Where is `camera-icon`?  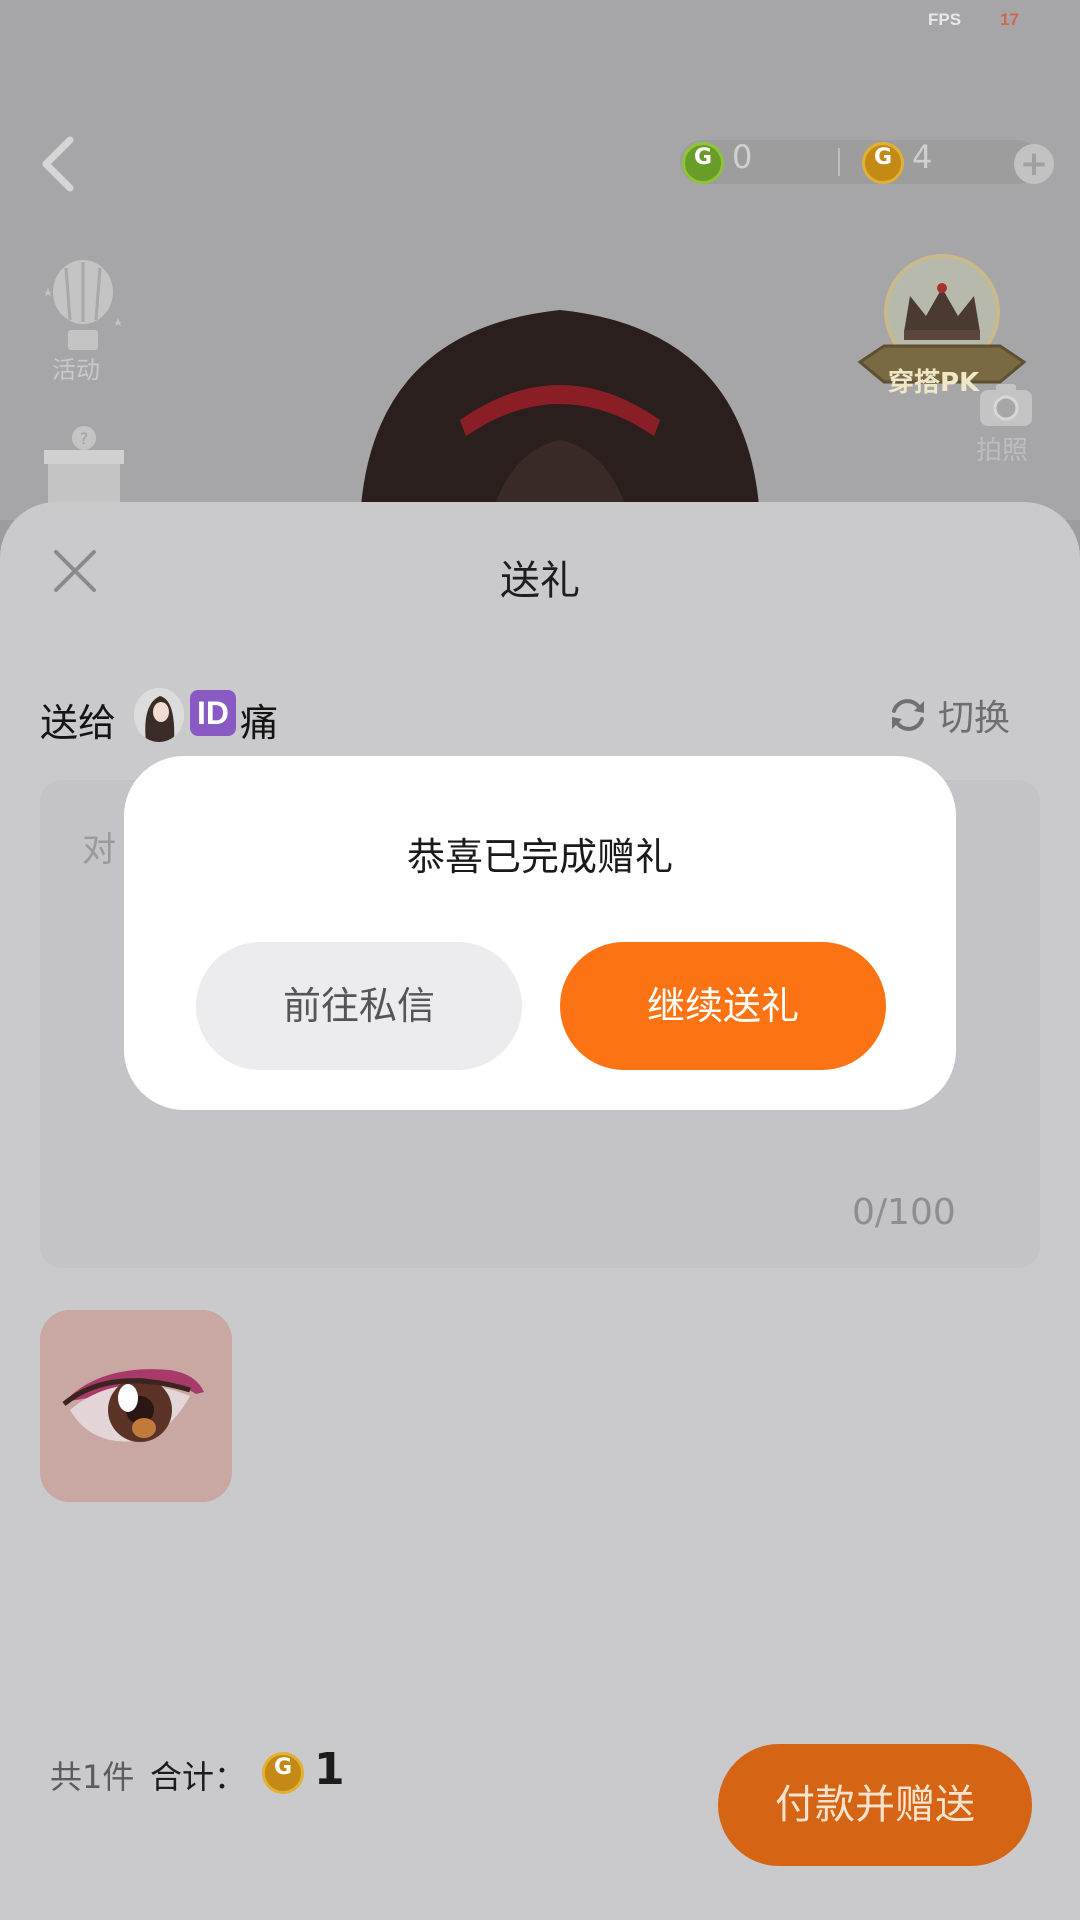
camera-icon is located at coordinates (1006, 405).